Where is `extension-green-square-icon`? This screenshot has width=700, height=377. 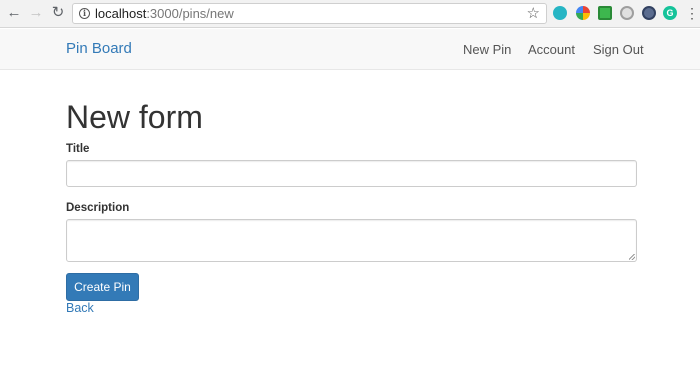
extension-green-square-icon is located at coordinates (605, 13).